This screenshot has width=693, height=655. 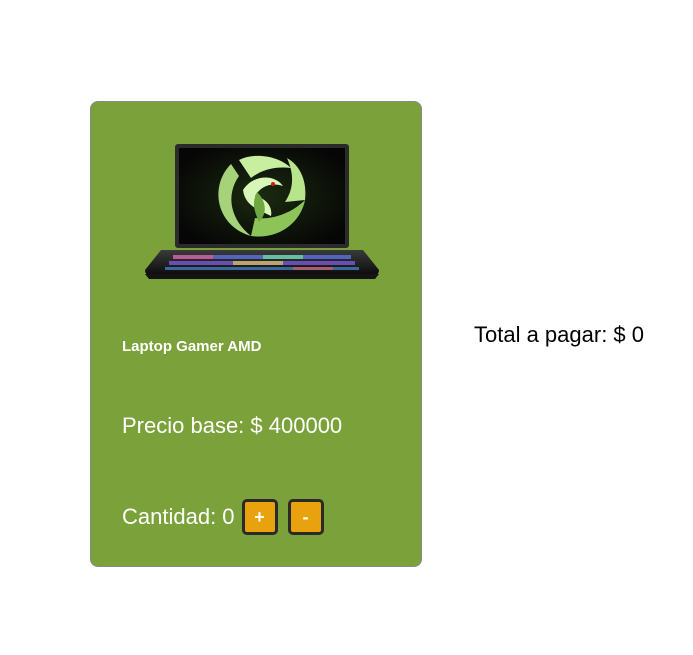 What do you see at coordinates (262, 211) in the screenshot?
I see `laptop-image` at bounding box center [262, 211].